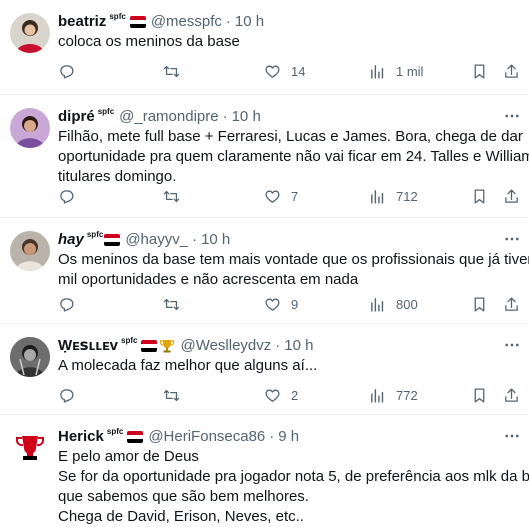 The width and height of the screenshot is (529, 527). I want to click on action-bar: 7 712, so click(293, 196).